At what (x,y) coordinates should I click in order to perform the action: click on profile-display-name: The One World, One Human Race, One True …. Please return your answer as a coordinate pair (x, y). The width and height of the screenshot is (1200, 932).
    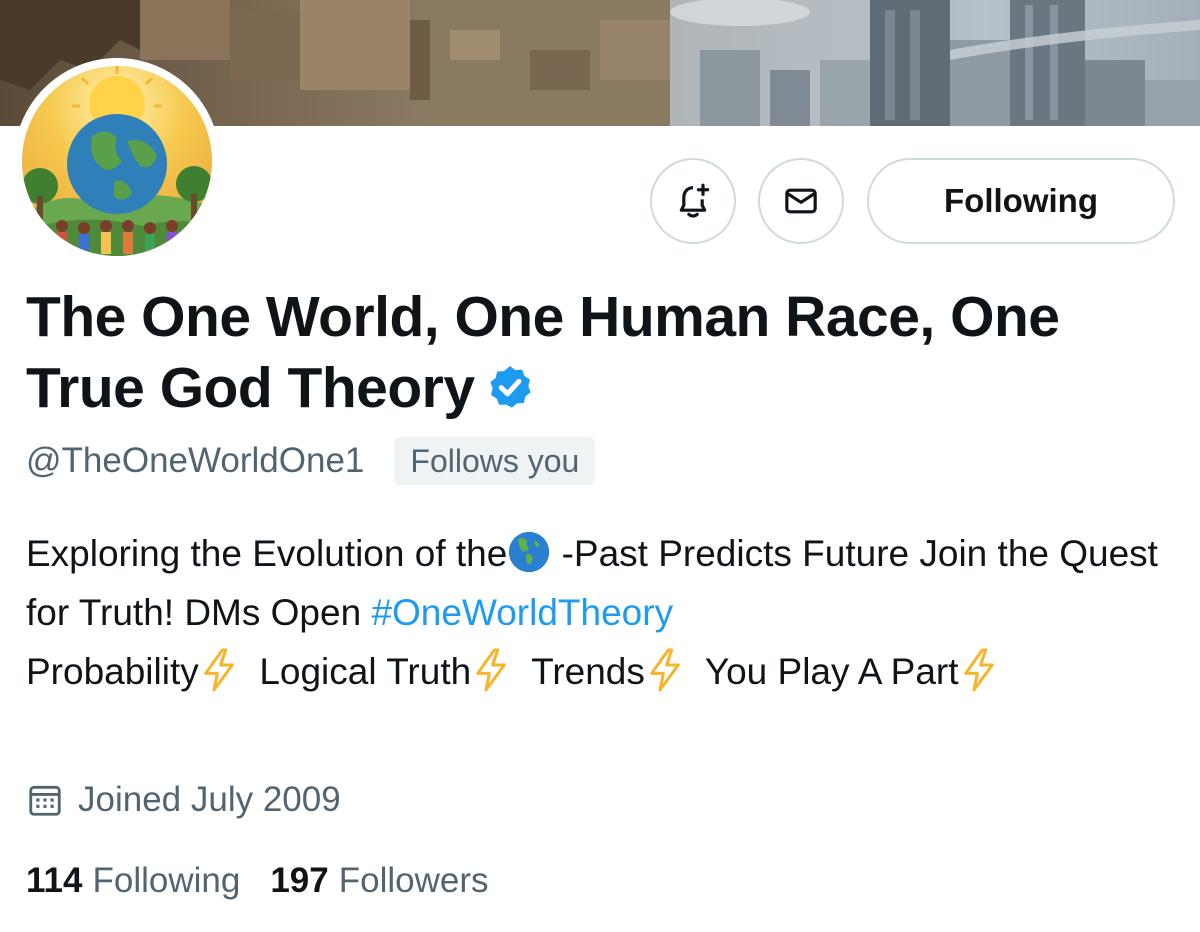
    Looking at the image, I should click on (606, 353).